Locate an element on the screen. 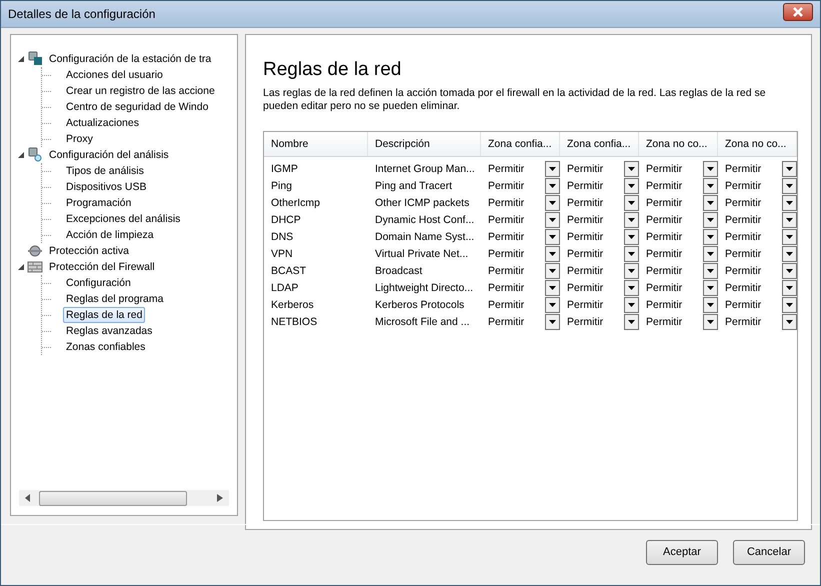  tree-item: Proxy is located at coordinates (79, 139).